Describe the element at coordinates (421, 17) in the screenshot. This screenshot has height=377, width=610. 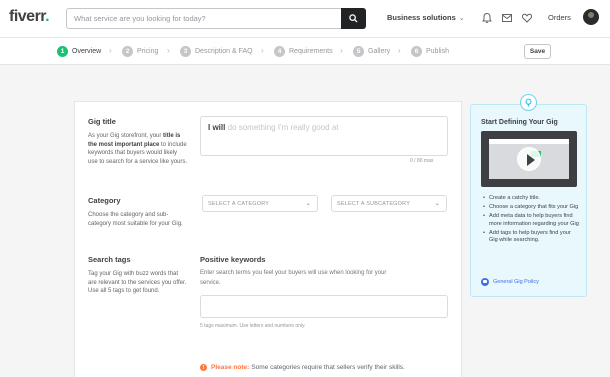
I see `business-solutions-label: Business solutions` at that location.